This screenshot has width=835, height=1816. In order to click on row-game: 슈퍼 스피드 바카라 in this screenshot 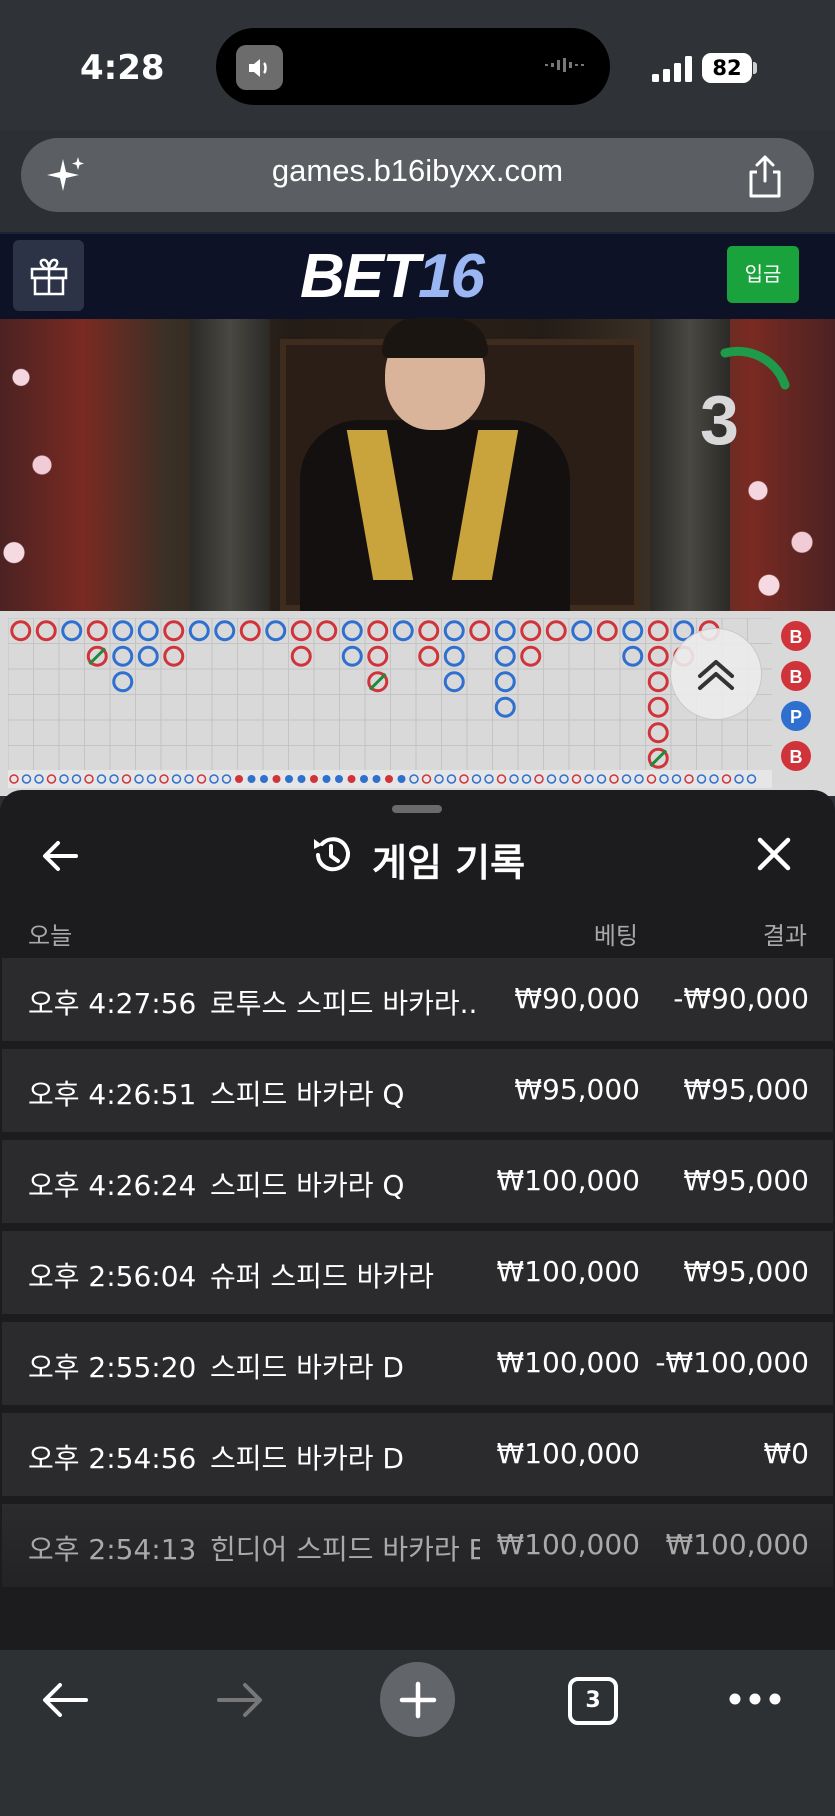, I will do `click(322, 1276)`.